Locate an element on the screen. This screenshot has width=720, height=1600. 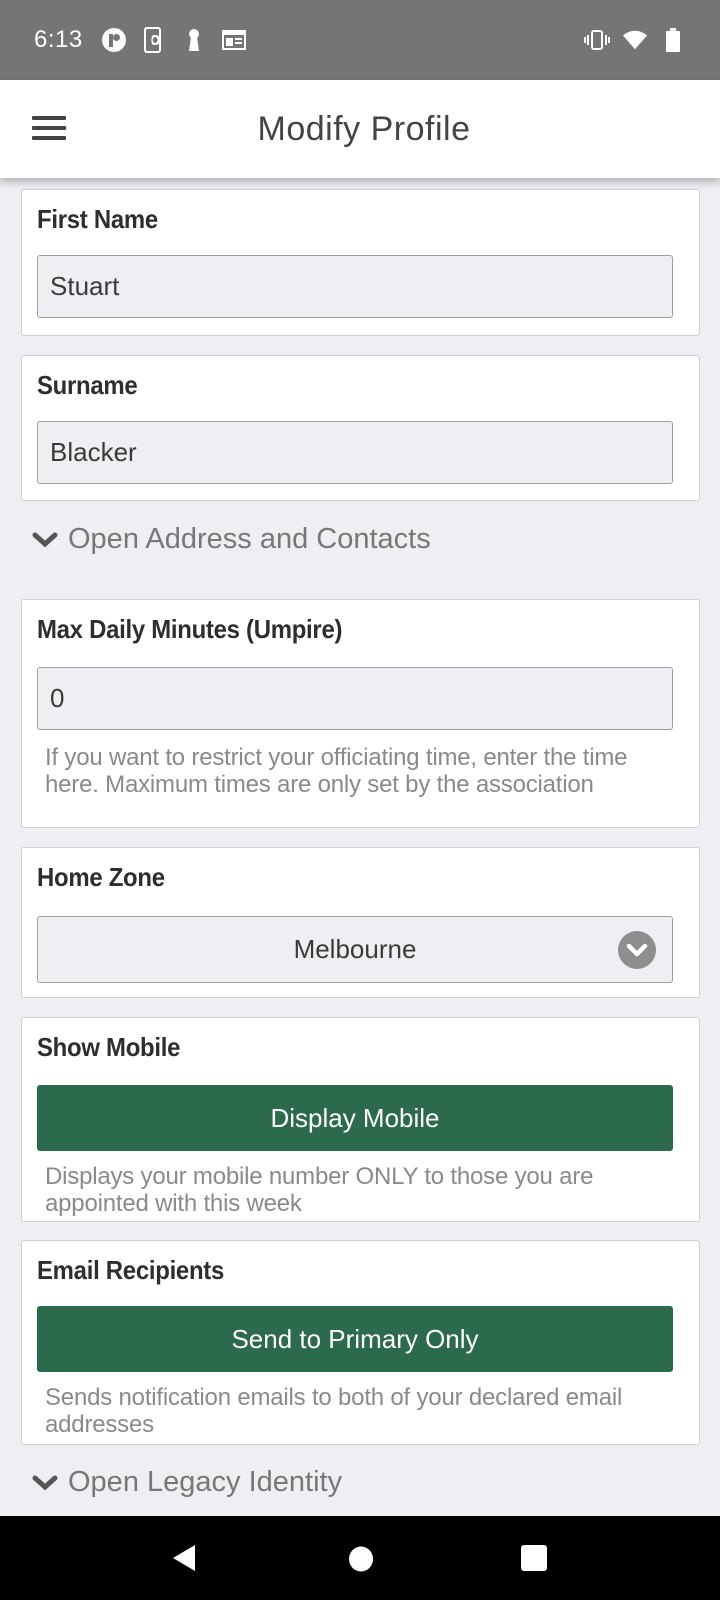
wifi-icon is located at coordinates (635, 40).